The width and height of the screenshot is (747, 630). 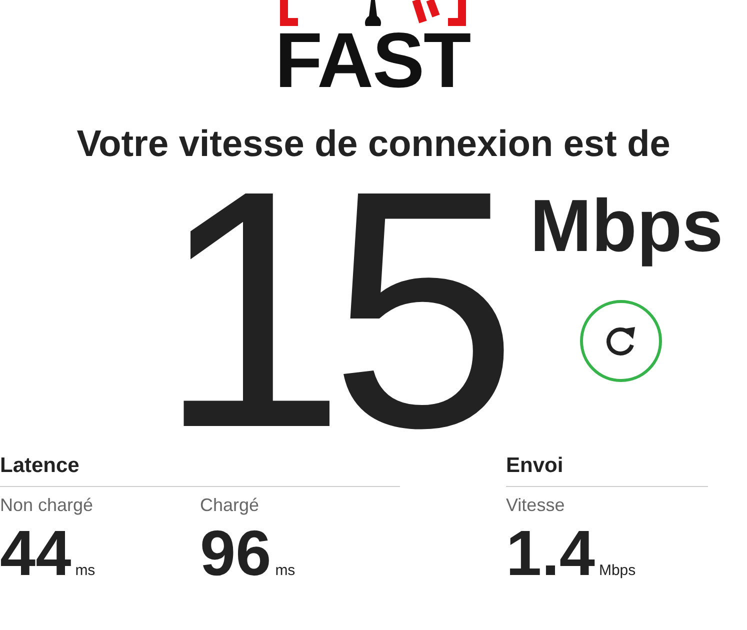 What do you see at coordinates (230, 505) in the screenshot?
I see `metric-label: Chargé` at bounding box center [230, 505].